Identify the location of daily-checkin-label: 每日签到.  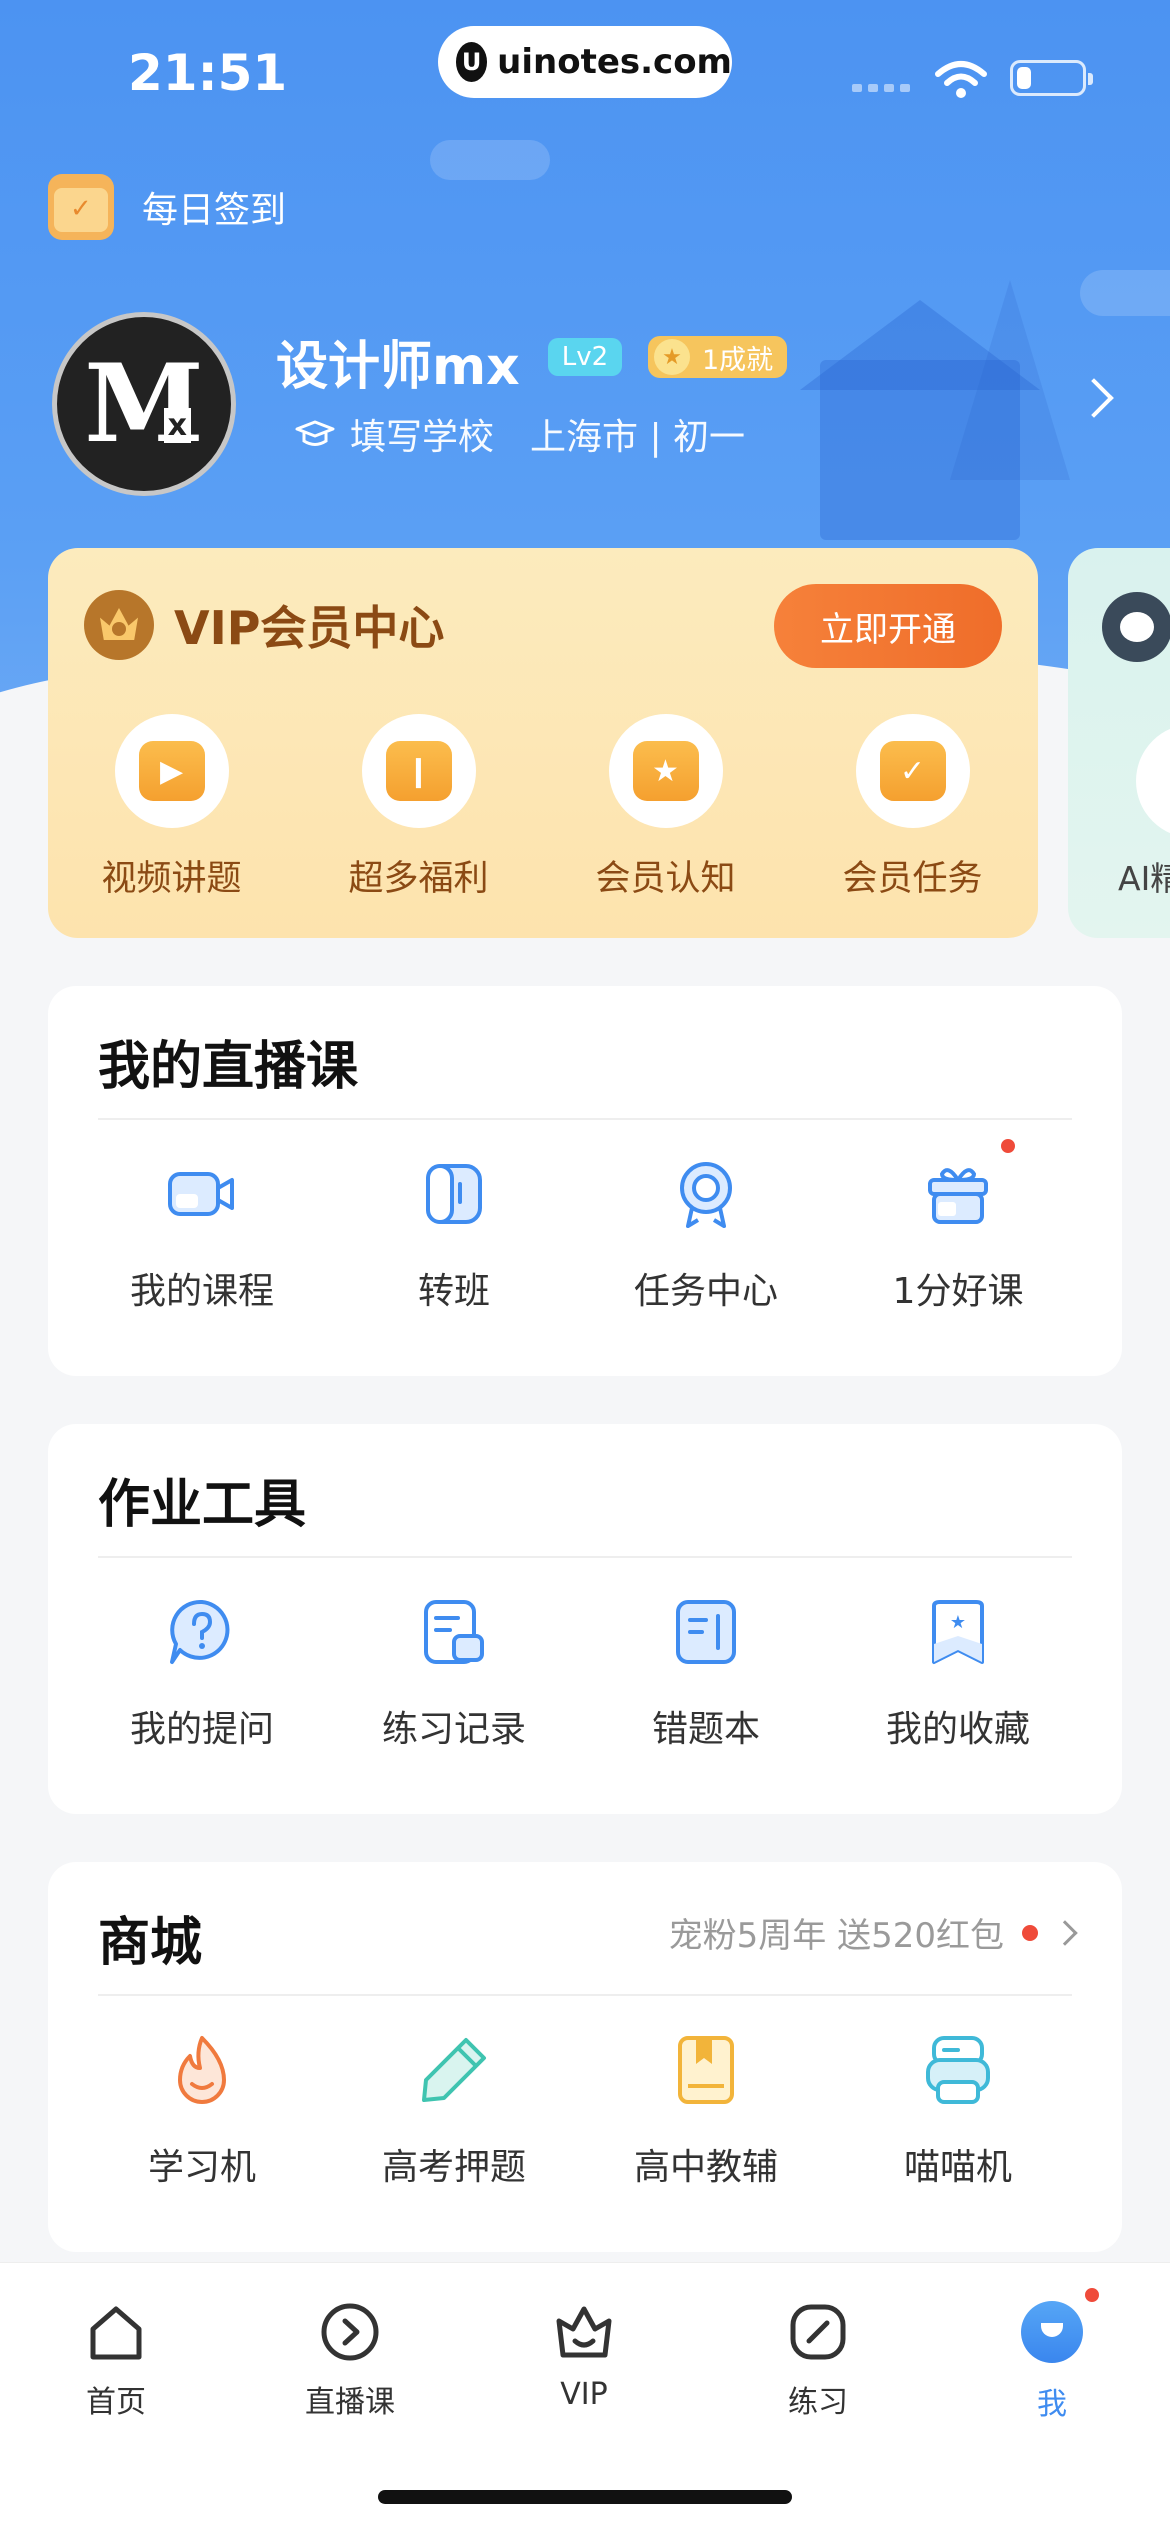
(214, 210).